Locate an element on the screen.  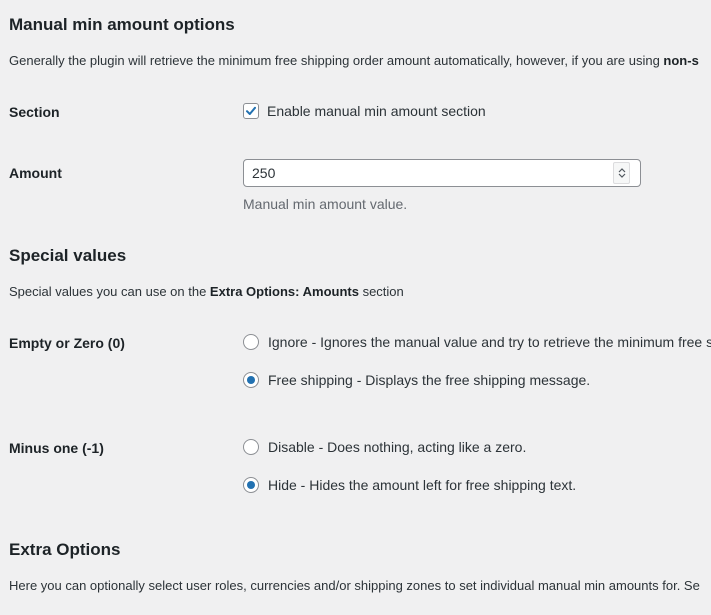
amount-help-text: Manual min amount value. is located at coordinates (325, 204).